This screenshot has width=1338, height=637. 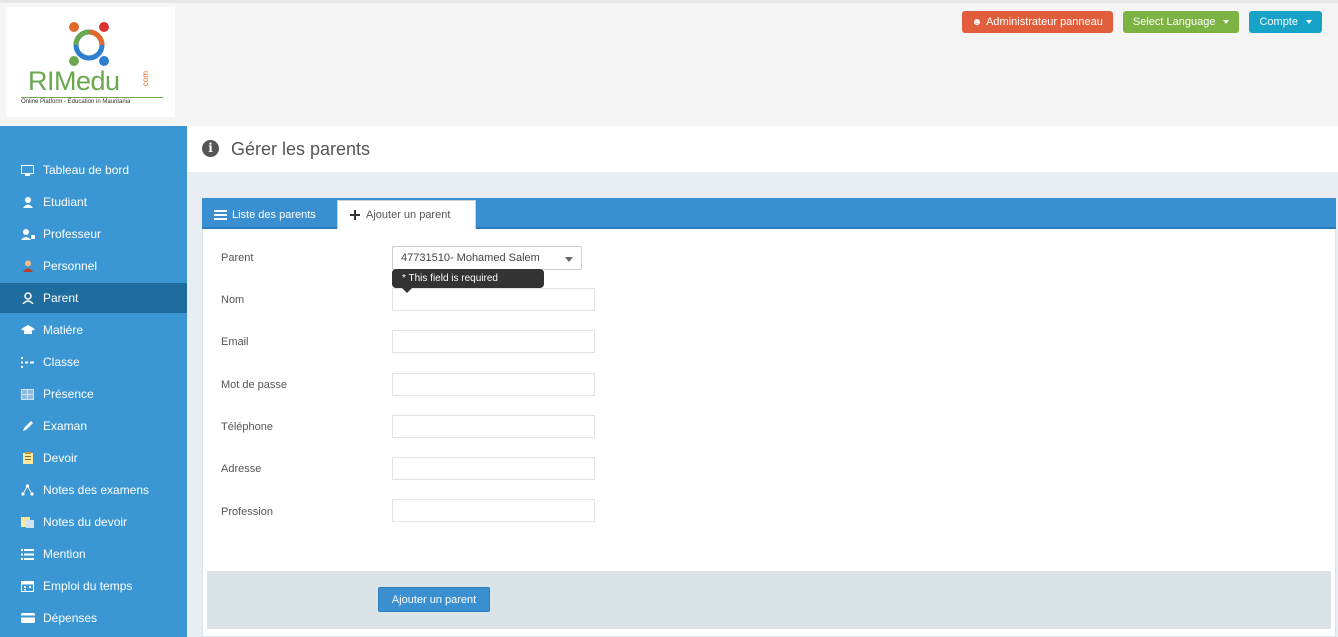 I want to click on page-header: i Gérer les parents, so click(x=762, y=149).